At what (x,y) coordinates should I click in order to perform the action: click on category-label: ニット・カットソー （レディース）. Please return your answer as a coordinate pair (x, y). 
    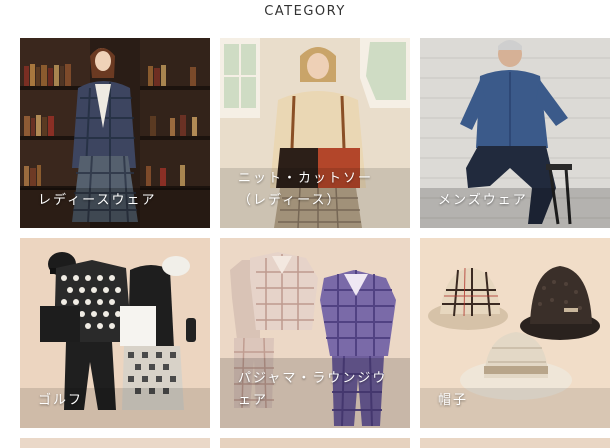
    Looking at the image, I should click on (306, 189).